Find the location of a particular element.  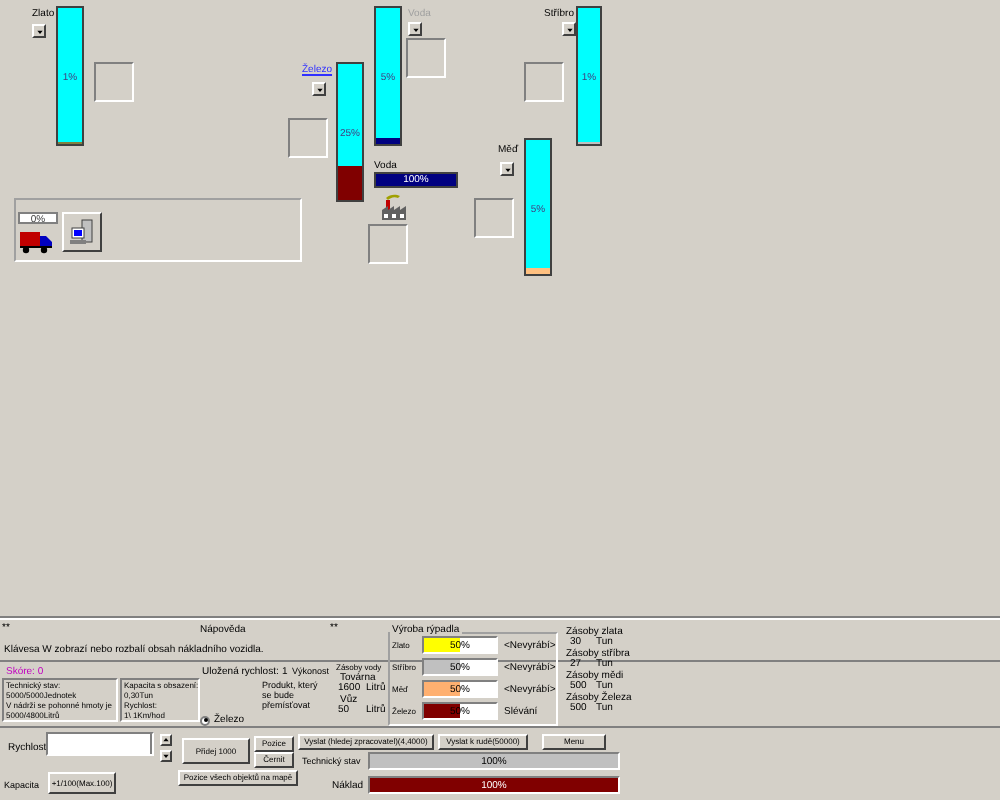

speed-field is located at coordinates (100, 744).